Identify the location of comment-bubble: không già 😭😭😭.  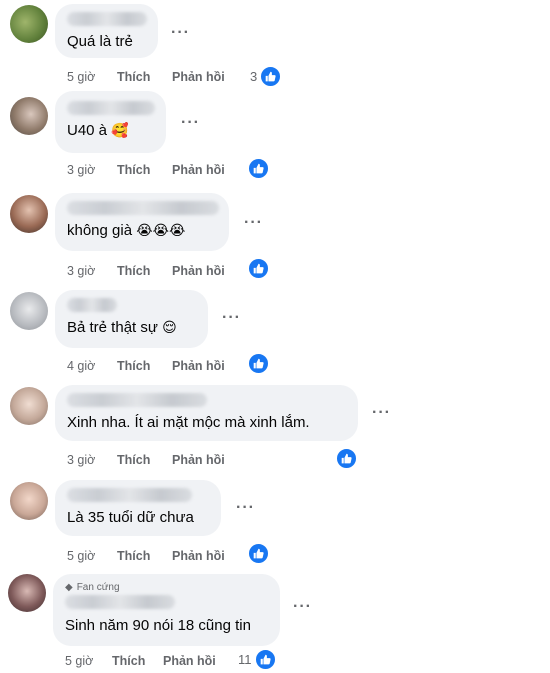
(142, 222).